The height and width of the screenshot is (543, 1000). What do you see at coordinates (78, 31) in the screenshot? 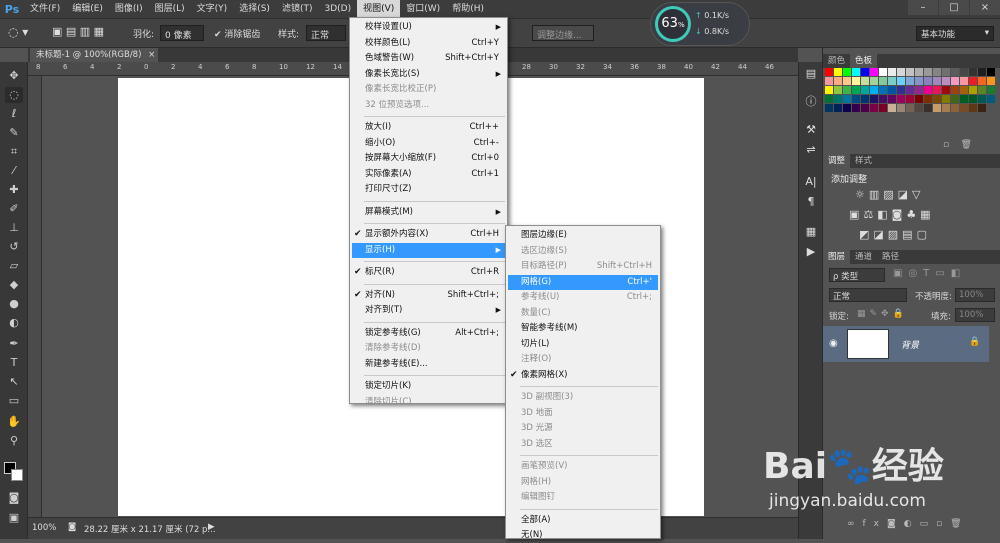
I see `selection-mode-icons: ▣ ▤ ▥ ▦` at bounding box center [78, 31].